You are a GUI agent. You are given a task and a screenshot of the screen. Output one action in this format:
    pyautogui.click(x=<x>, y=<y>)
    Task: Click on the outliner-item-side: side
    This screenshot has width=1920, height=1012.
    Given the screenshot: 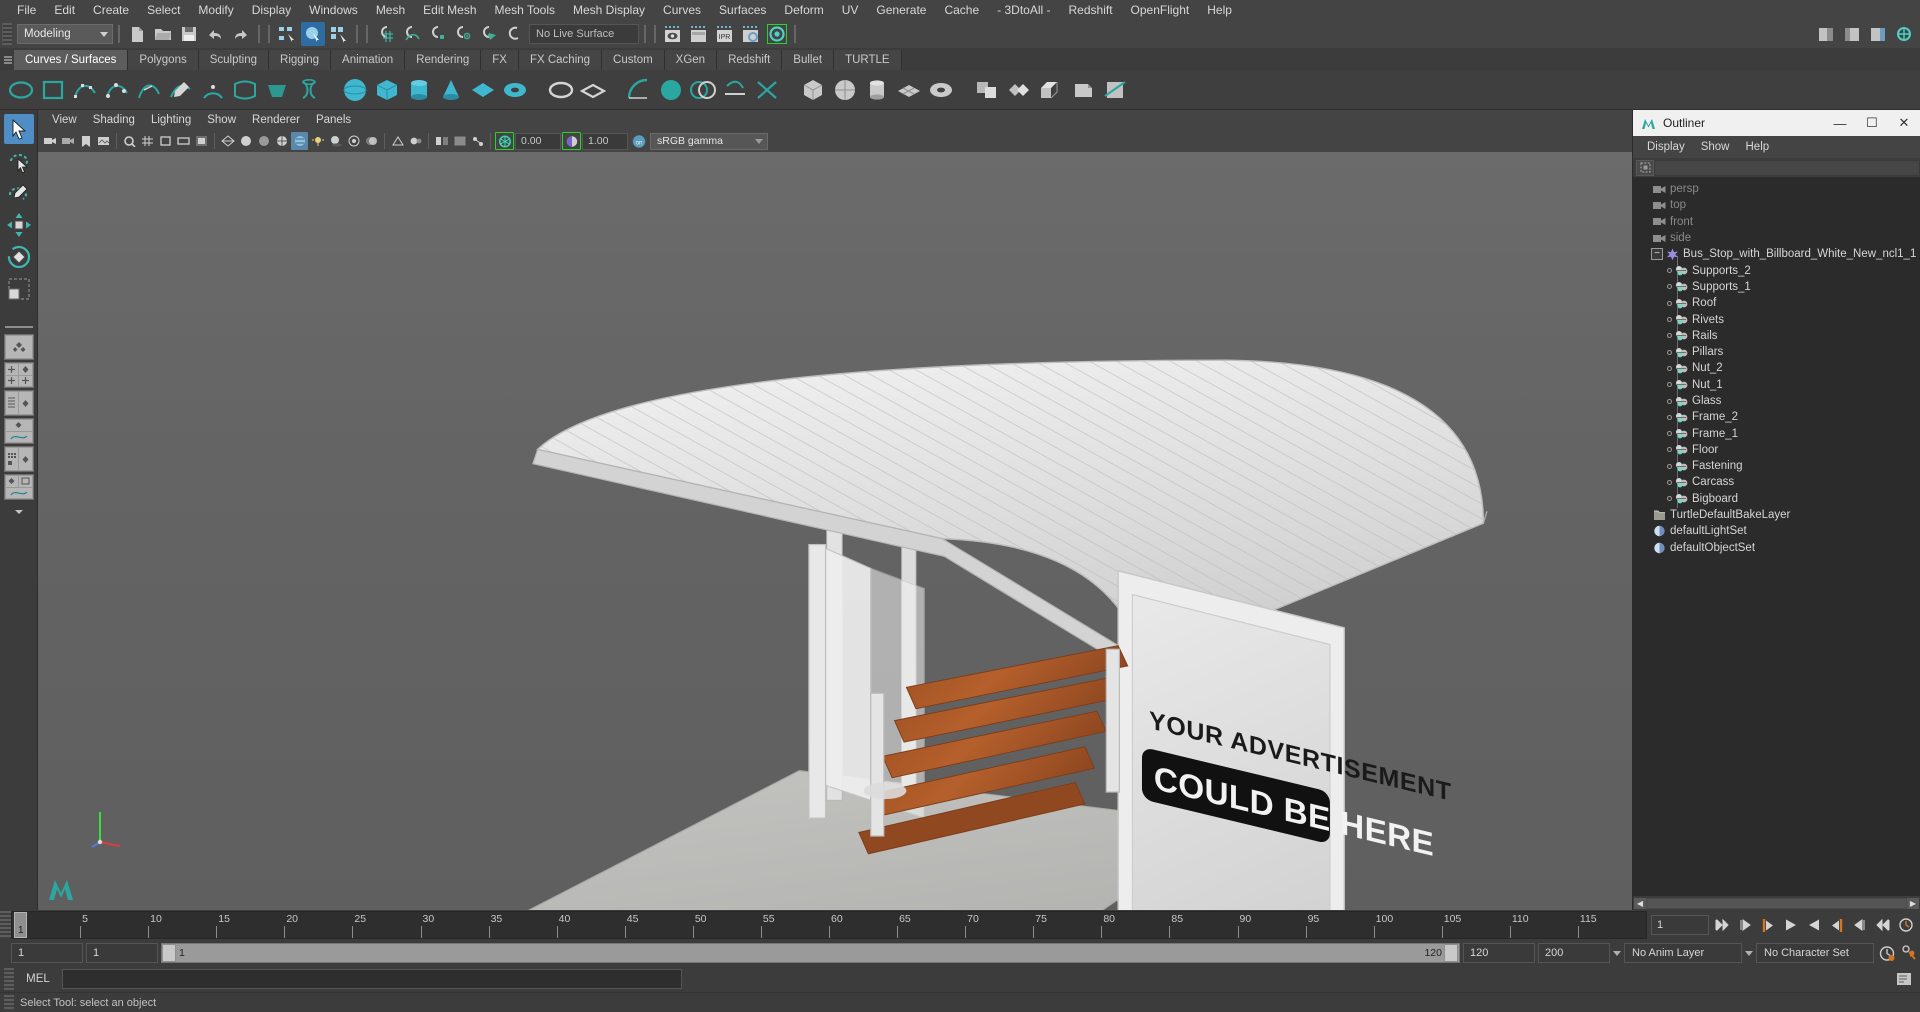 What is the action you would take?
    pyautogui.click(x=1776, y=238)
    